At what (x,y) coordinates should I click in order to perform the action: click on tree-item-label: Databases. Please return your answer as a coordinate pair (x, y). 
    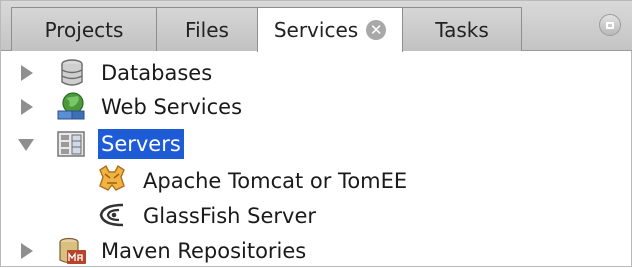
    Looking at the image, I should click on (157, 73).